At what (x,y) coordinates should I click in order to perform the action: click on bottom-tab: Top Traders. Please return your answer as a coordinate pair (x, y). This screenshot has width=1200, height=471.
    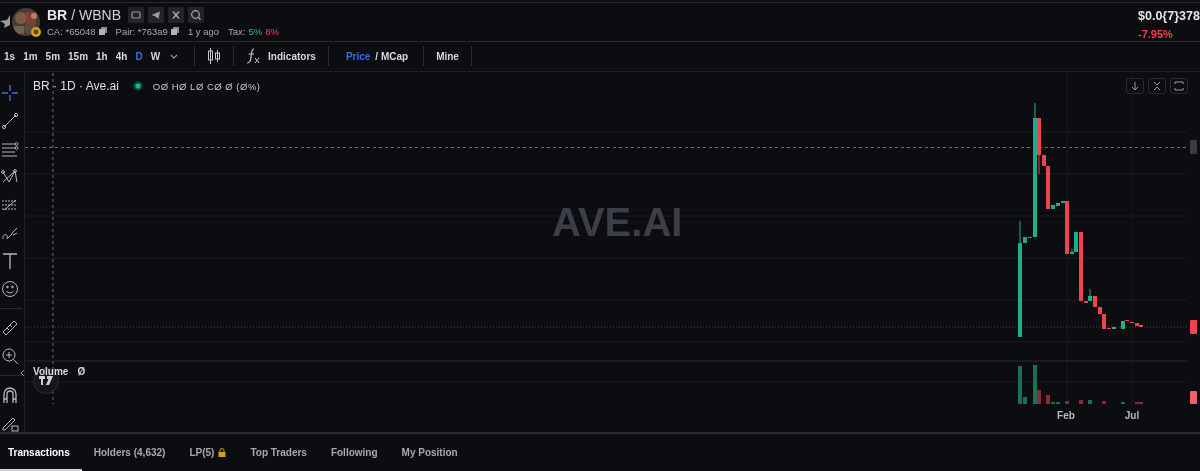
    Looking at the image, I should click on (278, 452).